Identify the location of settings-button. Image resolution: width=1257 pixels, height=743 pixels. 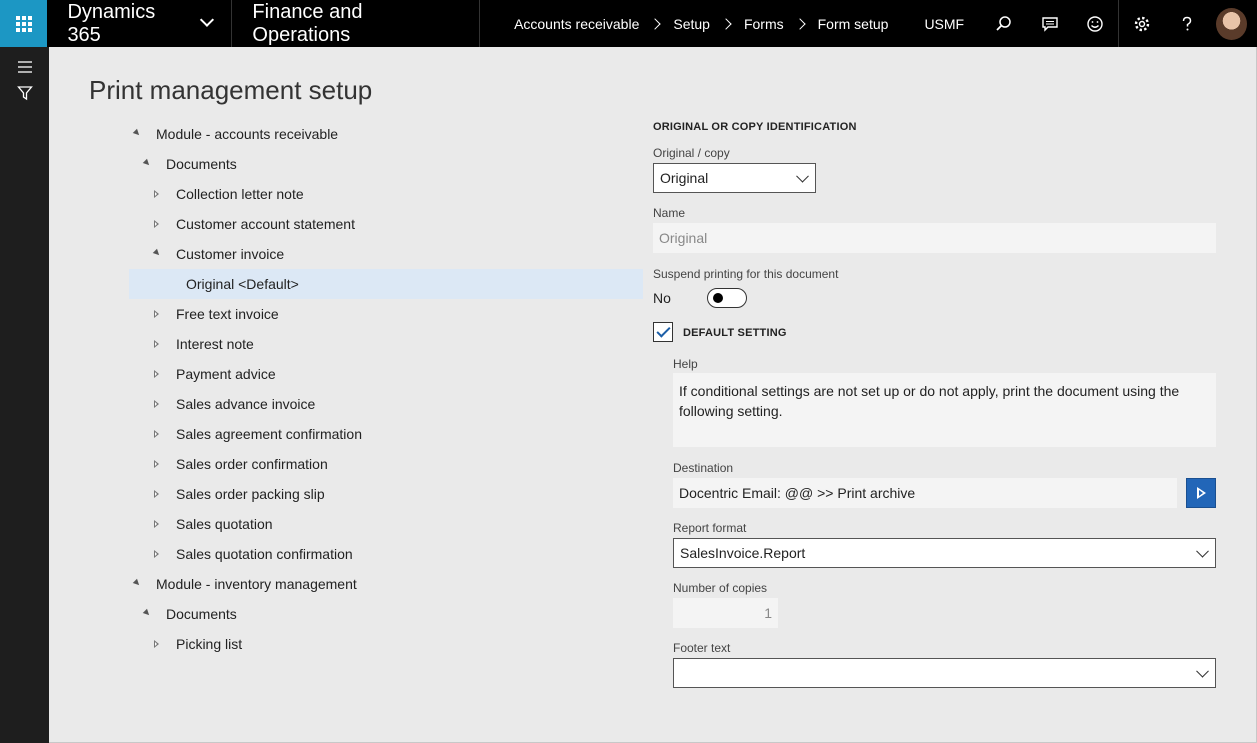
(1142, 23).